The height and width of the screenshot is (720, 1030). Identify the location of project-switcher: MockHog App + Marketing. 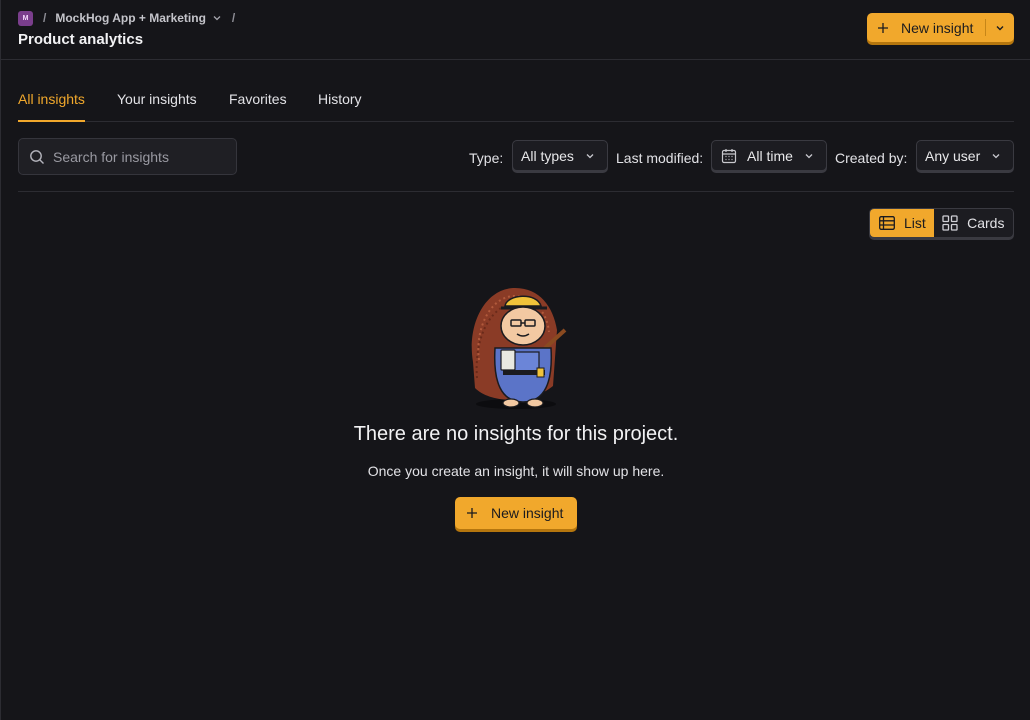
(130, 18).